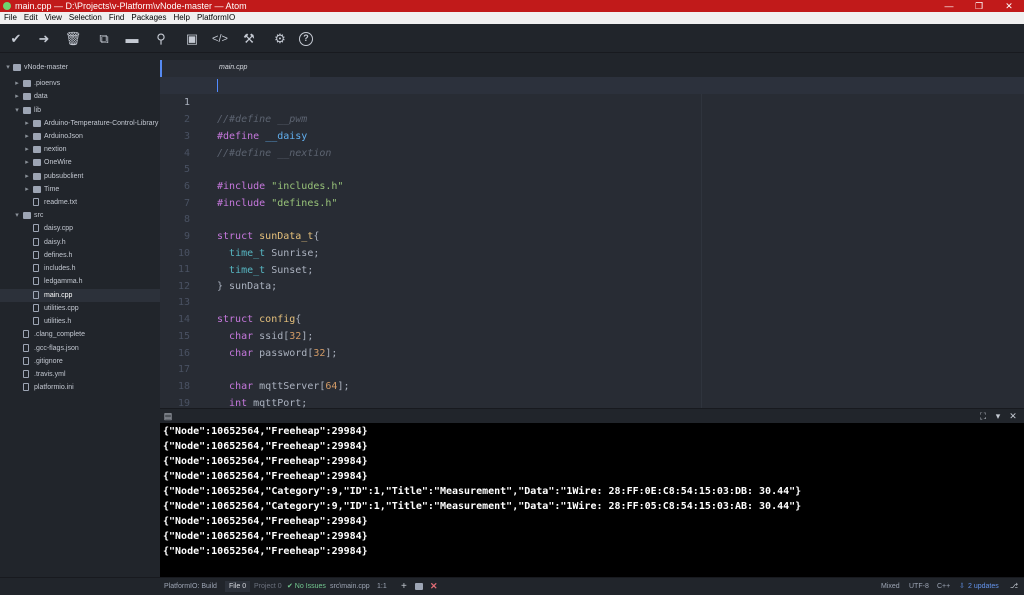 This screenshot has width=1024, height=595. What do you see at coordinates (245, 128) in the screenshot?
I see `code-line: 2 #define __daisy` at bounding box center [245, 128].